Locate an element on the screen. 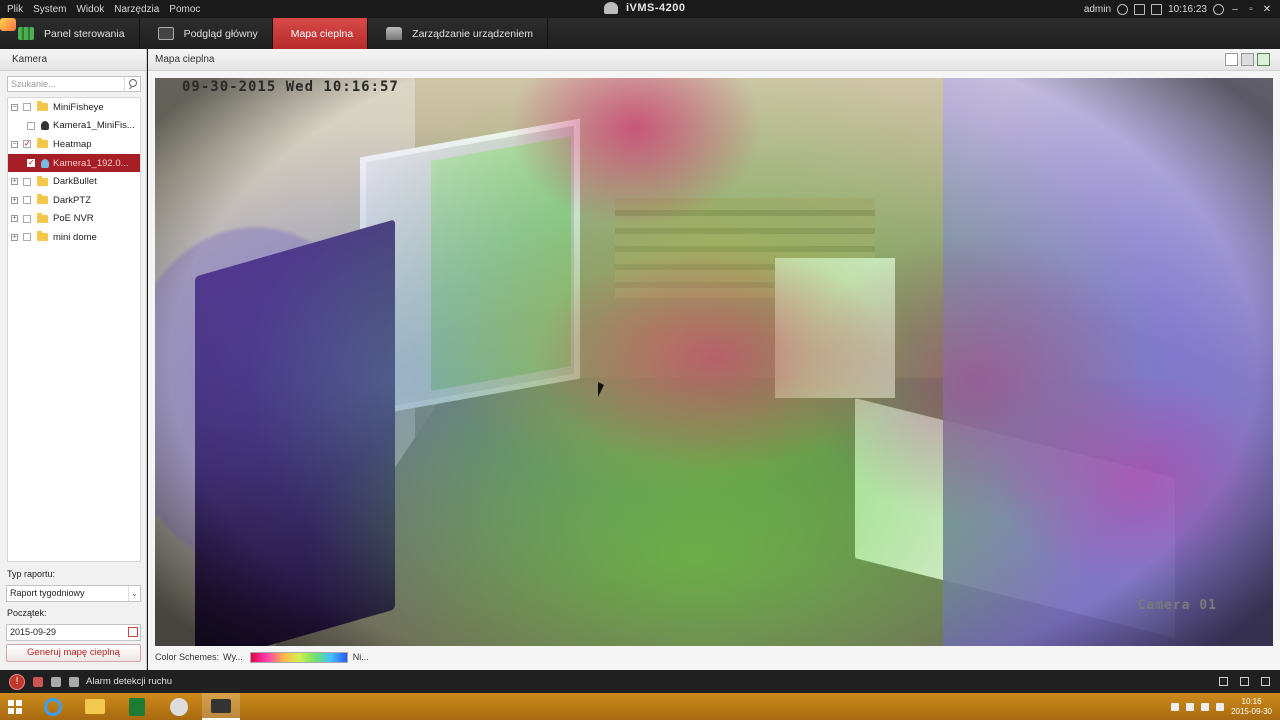 This screenshot has width=1280, height=720. expand-panel-icon is located at coordinates (1244, 681).